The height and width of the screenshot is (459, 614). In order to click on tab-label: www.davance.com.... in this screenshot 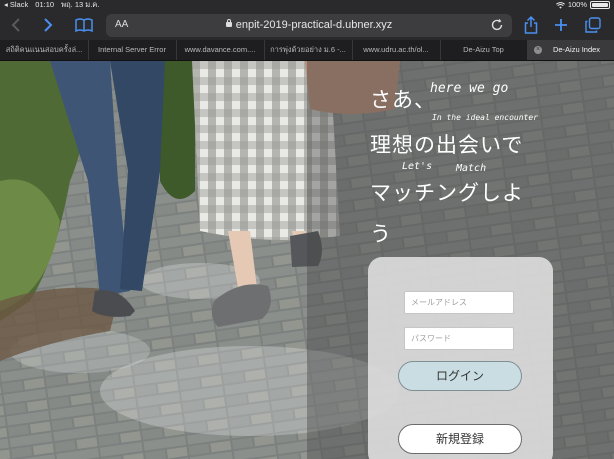, I will do `click(220, 49)`.